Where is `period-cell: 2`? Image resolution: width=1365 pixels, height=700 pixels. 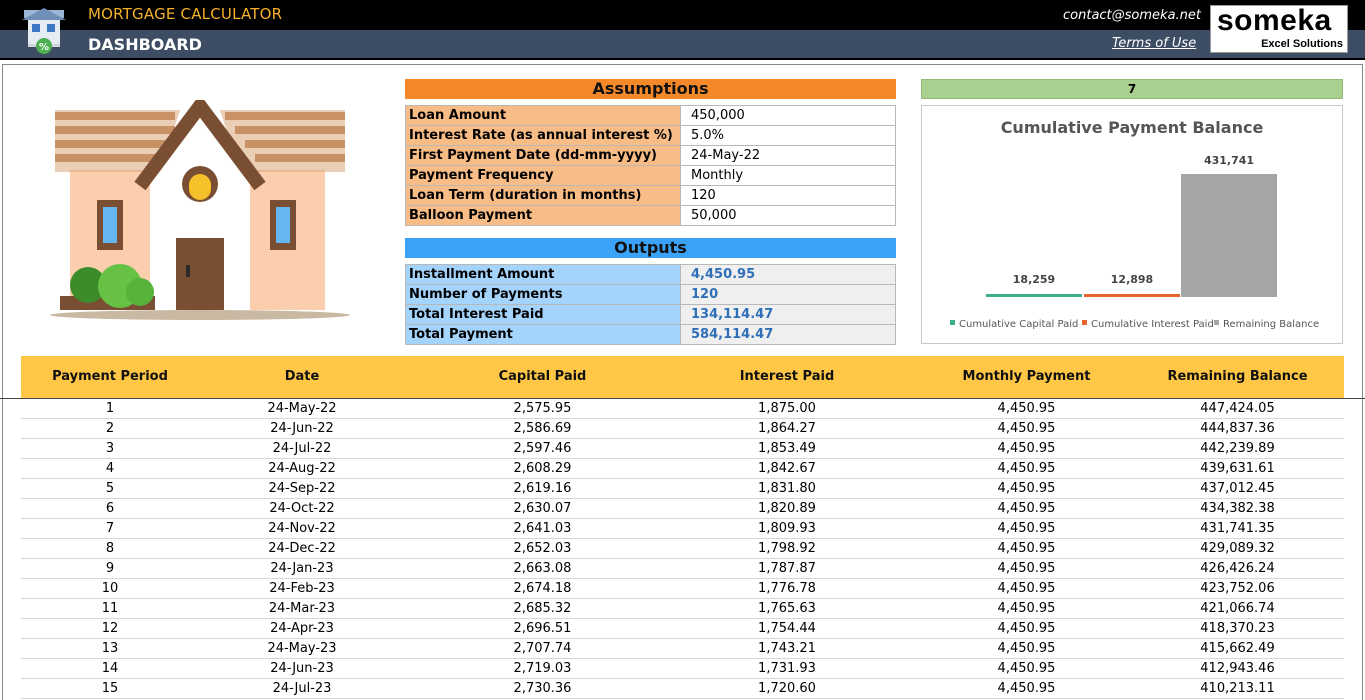
period-cell: 2 is located at coordinates (110, 428).